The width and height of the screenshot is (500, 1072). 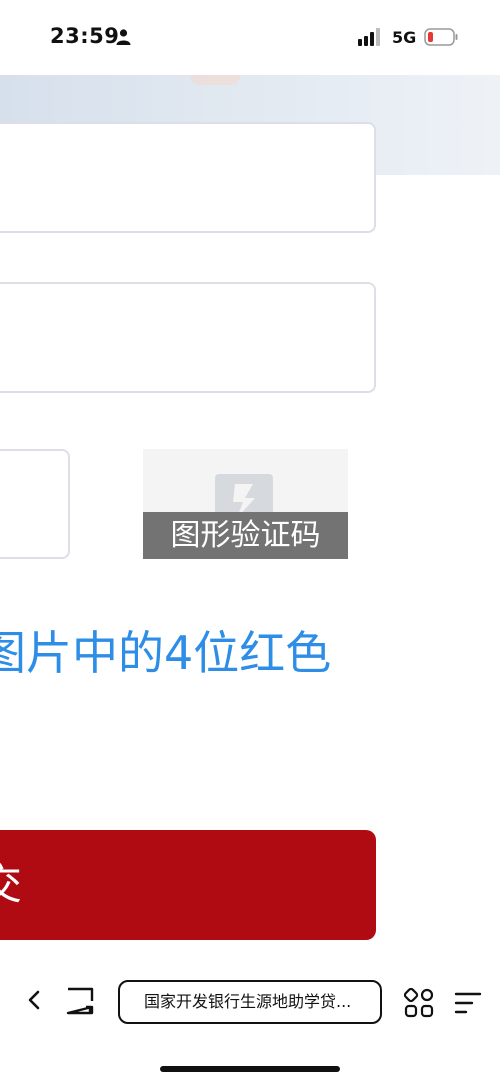 What do you see at coordinates (35, 504) in the screenshot?
I see `captcha-input` at bounding box center [35, 504].